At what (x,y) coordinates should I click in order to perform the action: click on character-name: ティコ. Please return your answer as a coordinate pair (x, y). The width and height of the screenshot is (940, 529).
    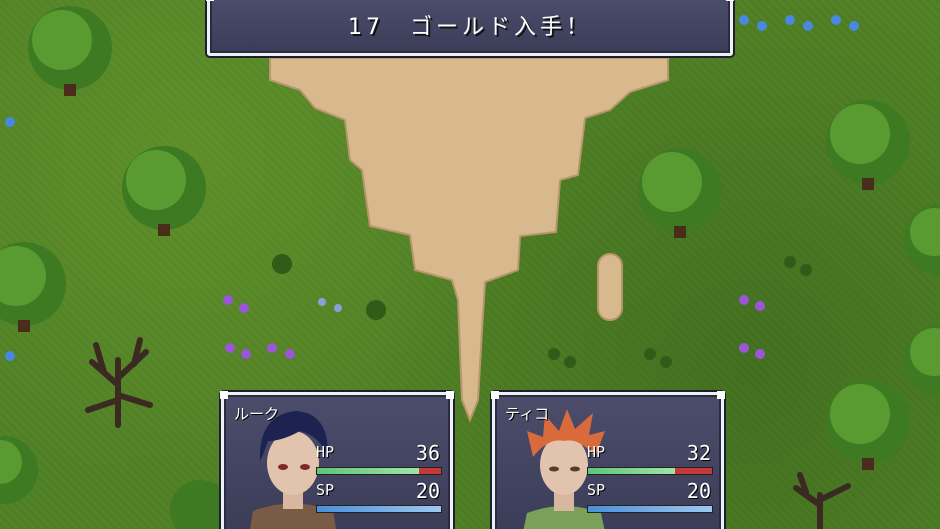
    Looking at the image, I should click on (527, 414).